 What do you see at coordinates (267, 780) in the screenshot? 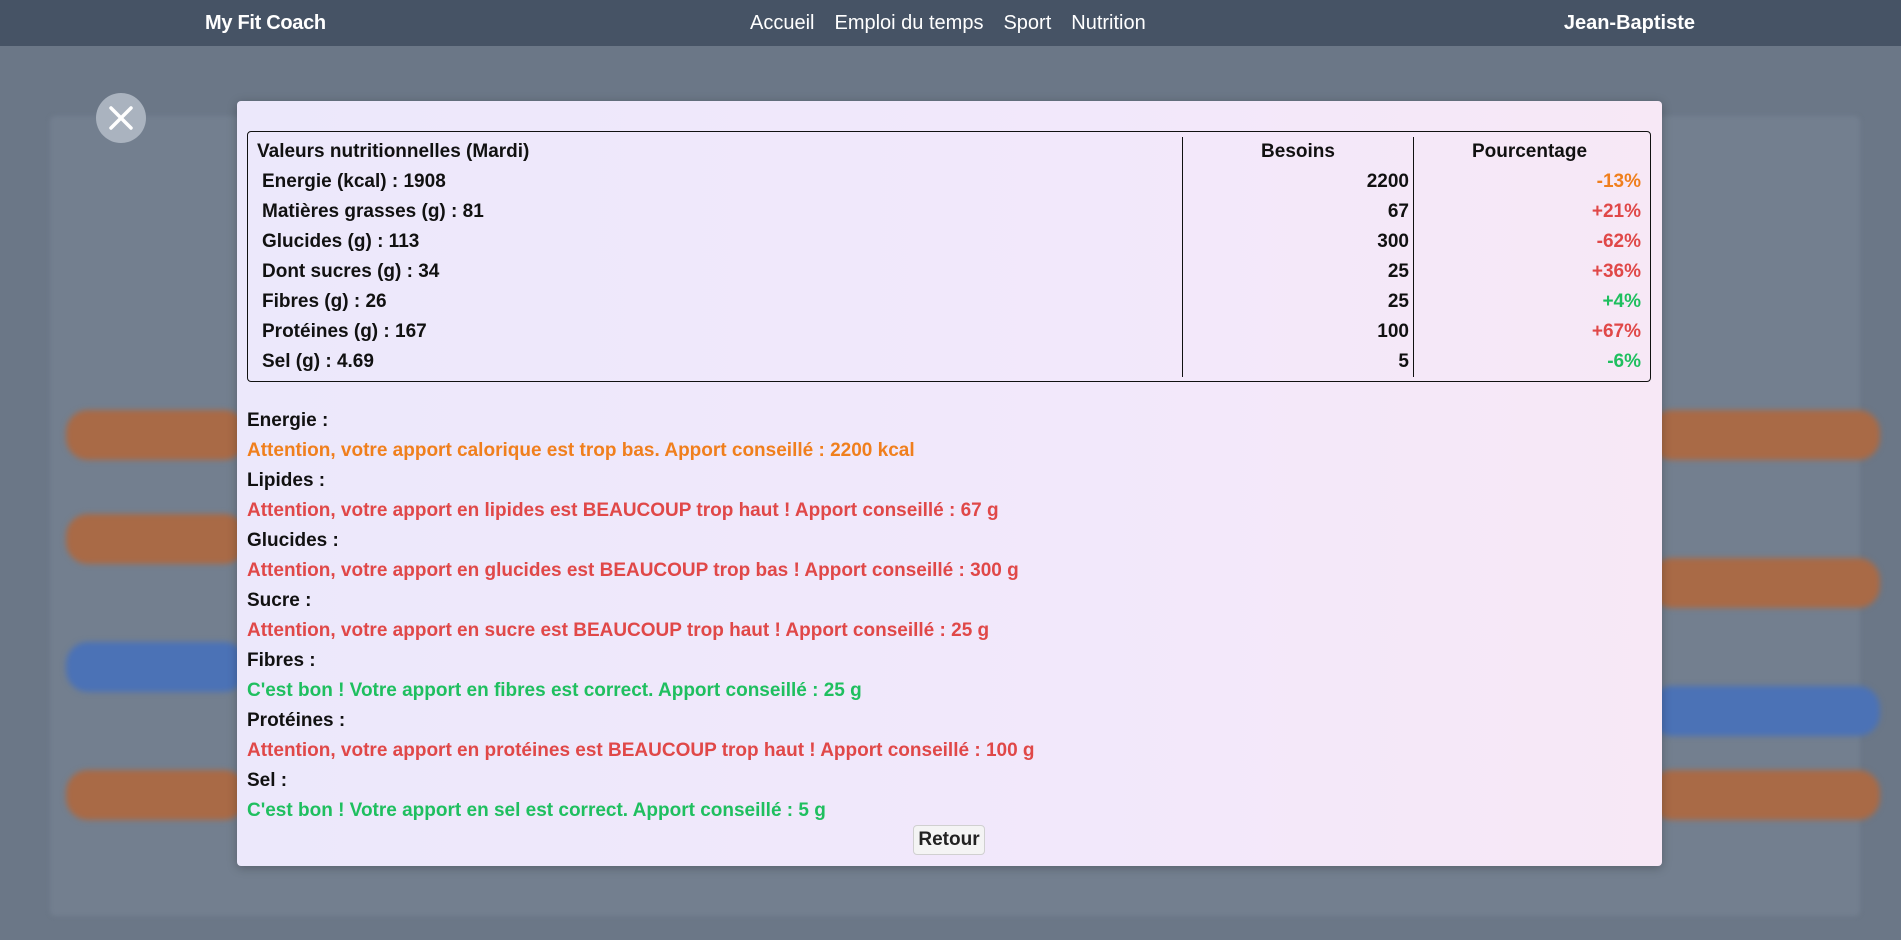
I see `advice-heading: Sel :` at bounding box center [267, 780].